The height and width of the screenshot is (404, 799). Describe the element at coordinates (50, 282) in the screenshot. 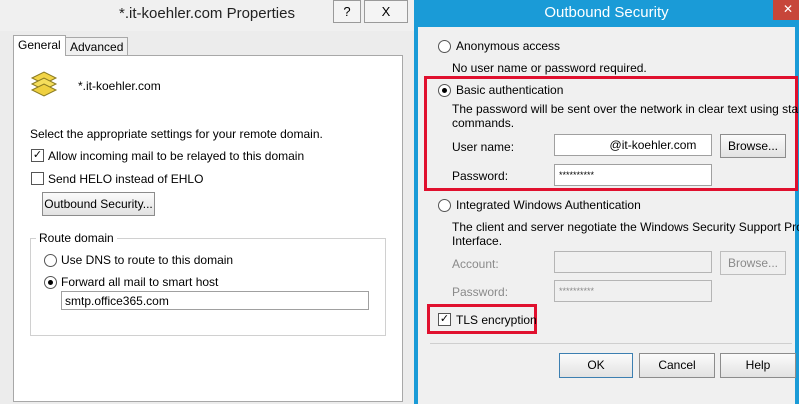

I see `forward-smart-host-radio` at that location.